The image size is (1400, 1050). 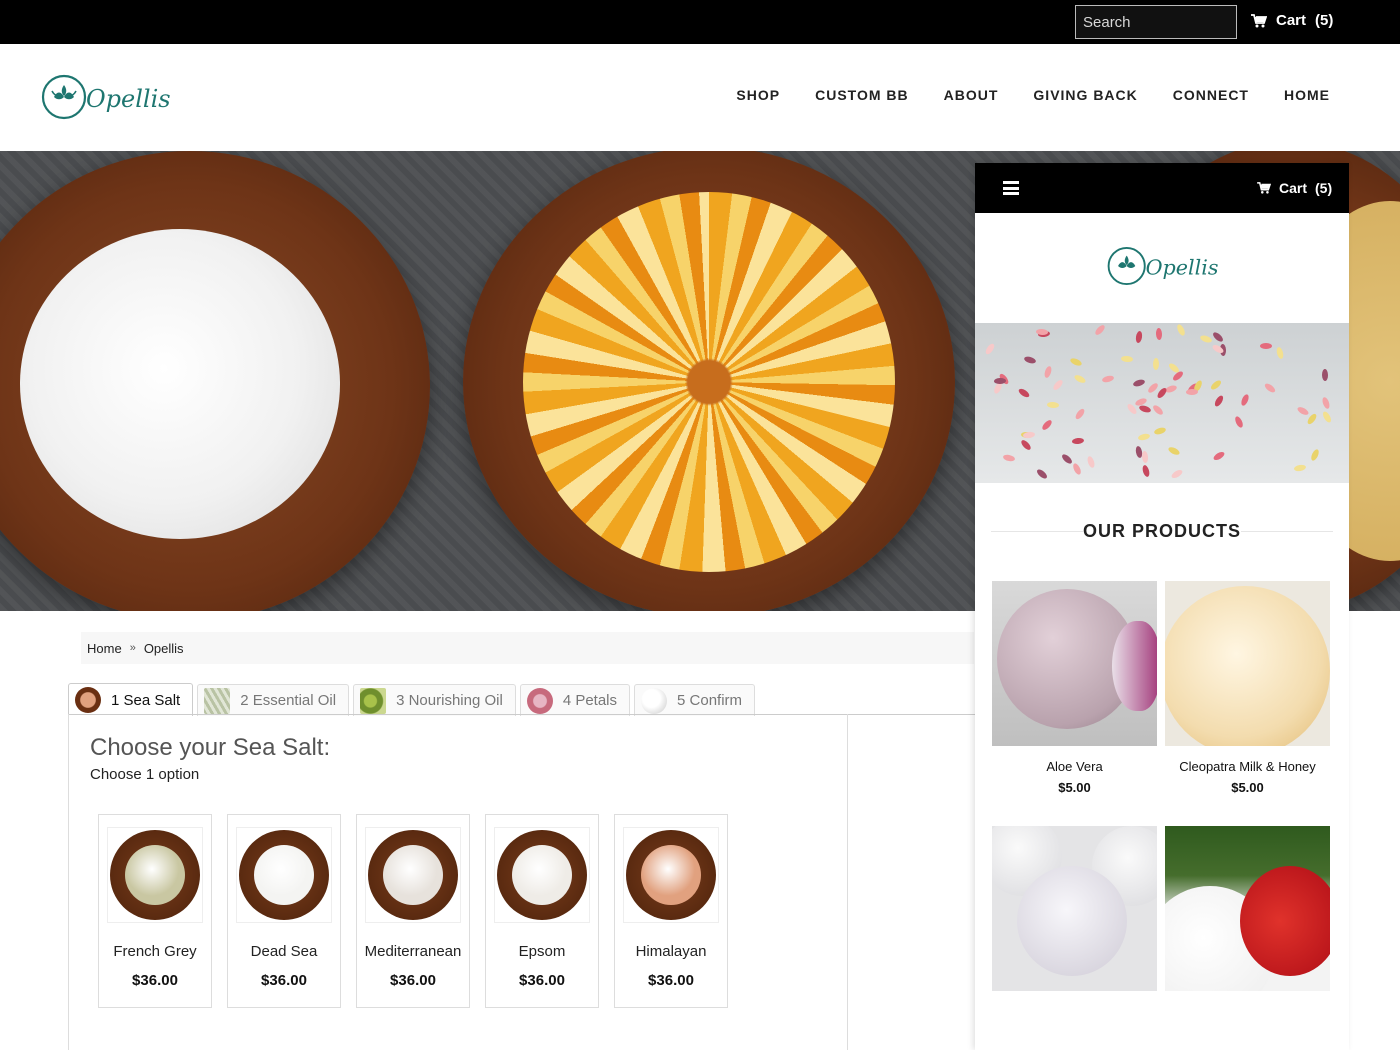 What do you see at coordinates (288, 700) in the screenshot?
I see `tab-label: 2 Essential Oil` at bounding box center [288, 700].